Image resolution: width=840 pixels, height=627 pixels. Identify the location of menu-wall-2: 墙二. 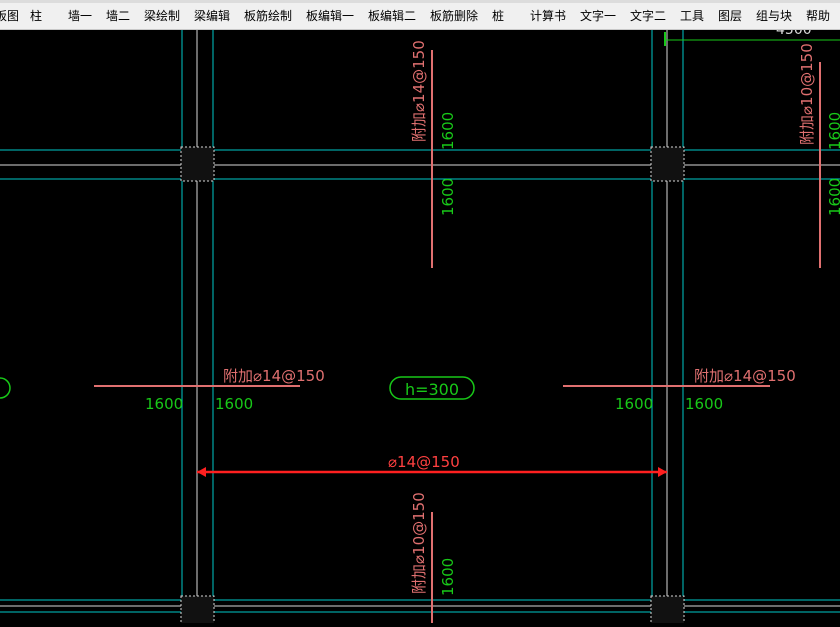
(118, 16).